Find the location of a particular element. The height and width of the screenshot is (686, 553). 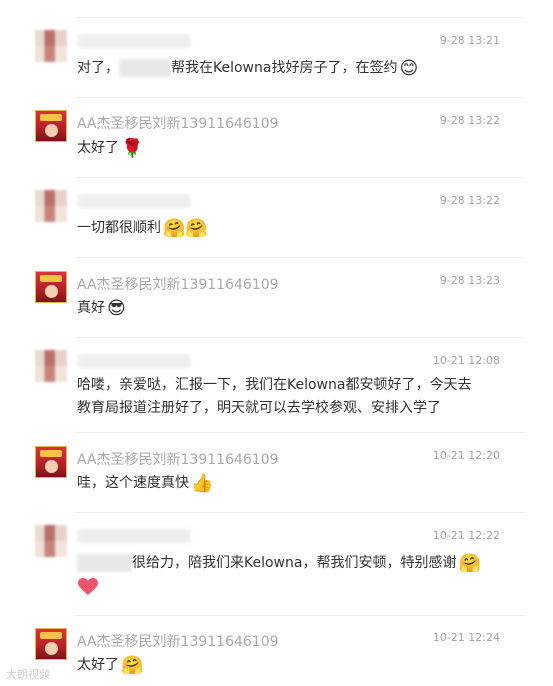

message-time: 10-21 12:08 is located at coordinates (466, 360).